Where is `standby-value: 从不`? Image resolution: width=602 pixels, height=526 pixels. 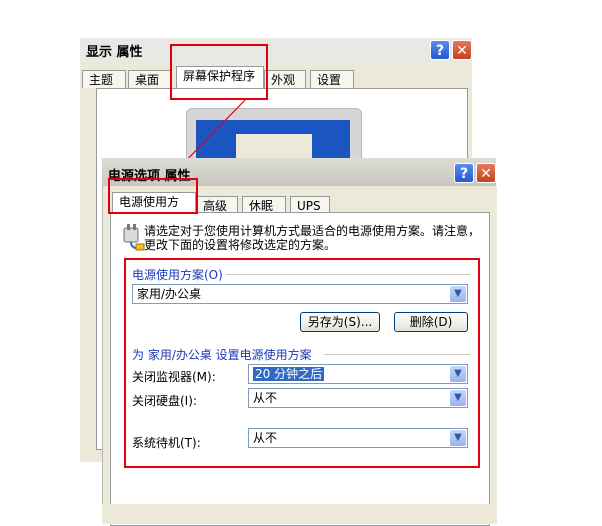 standby-value: 从不 is located at coordinates (265, 438).